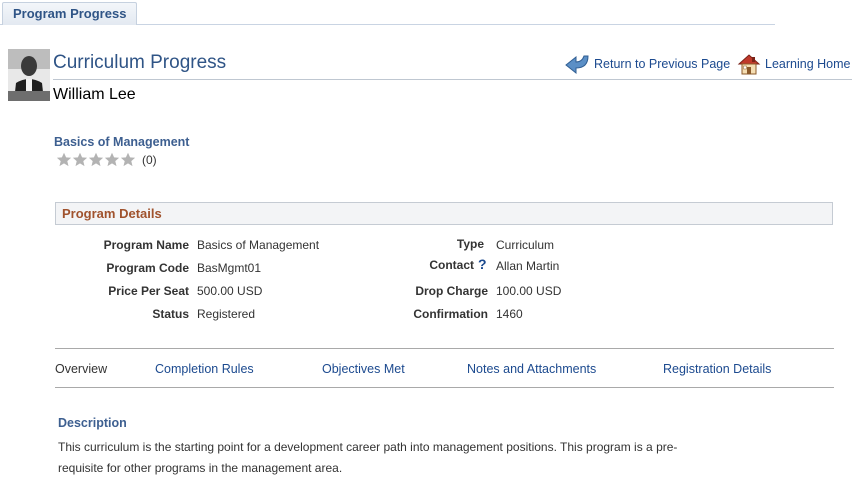 The image size is (855, 479). I want to click on return-arrow-icon, so click(577, 65).